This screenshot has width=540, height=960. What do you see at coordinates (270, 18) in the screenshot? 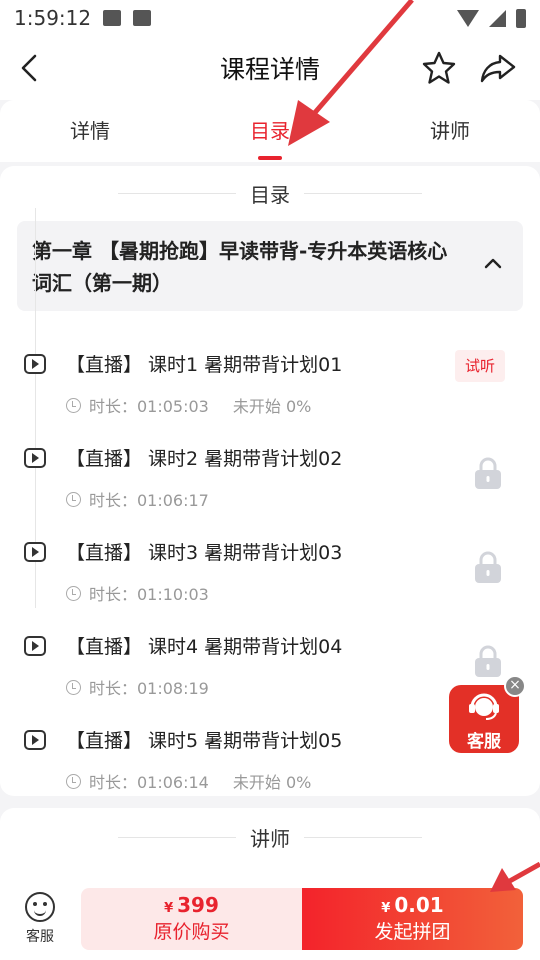
I see `status-bar: 1:59:12` at bounding box center [270, 18].